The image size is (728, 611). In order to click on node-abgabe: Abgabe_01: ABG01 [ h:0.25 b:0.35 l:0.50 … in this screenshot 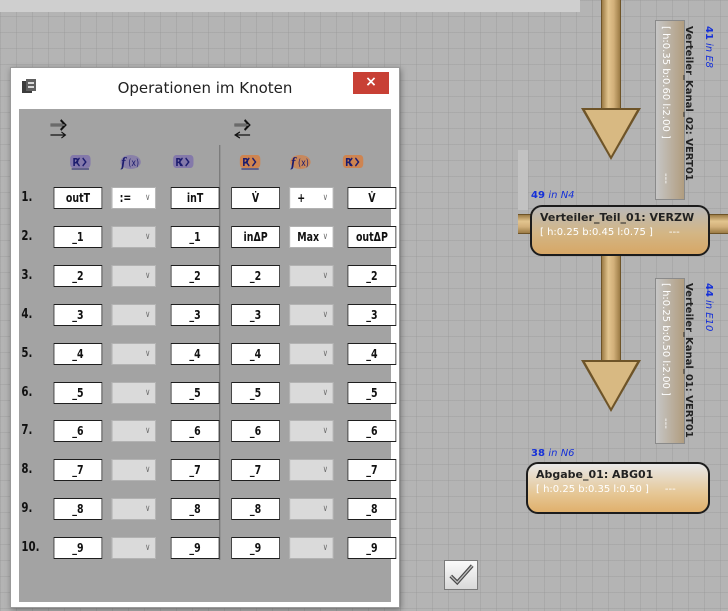, I will do `click(618, 488)`.